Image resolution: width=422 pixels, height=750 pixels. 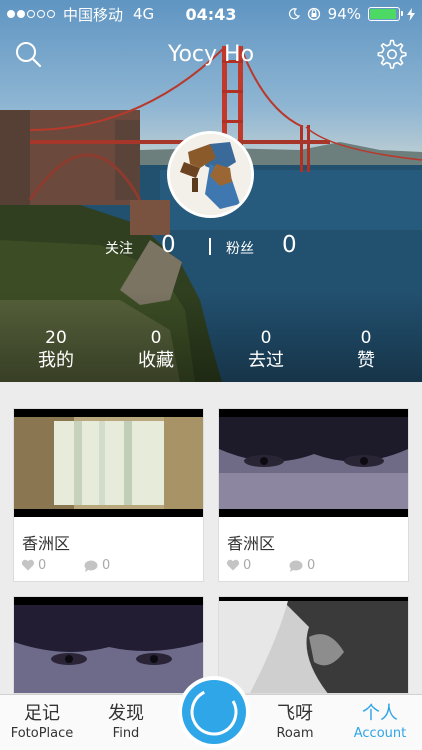 What do you see at coordinates (168, 245) in the screenshot?
I see `following-count: 0` at bounding box center [168, 245].